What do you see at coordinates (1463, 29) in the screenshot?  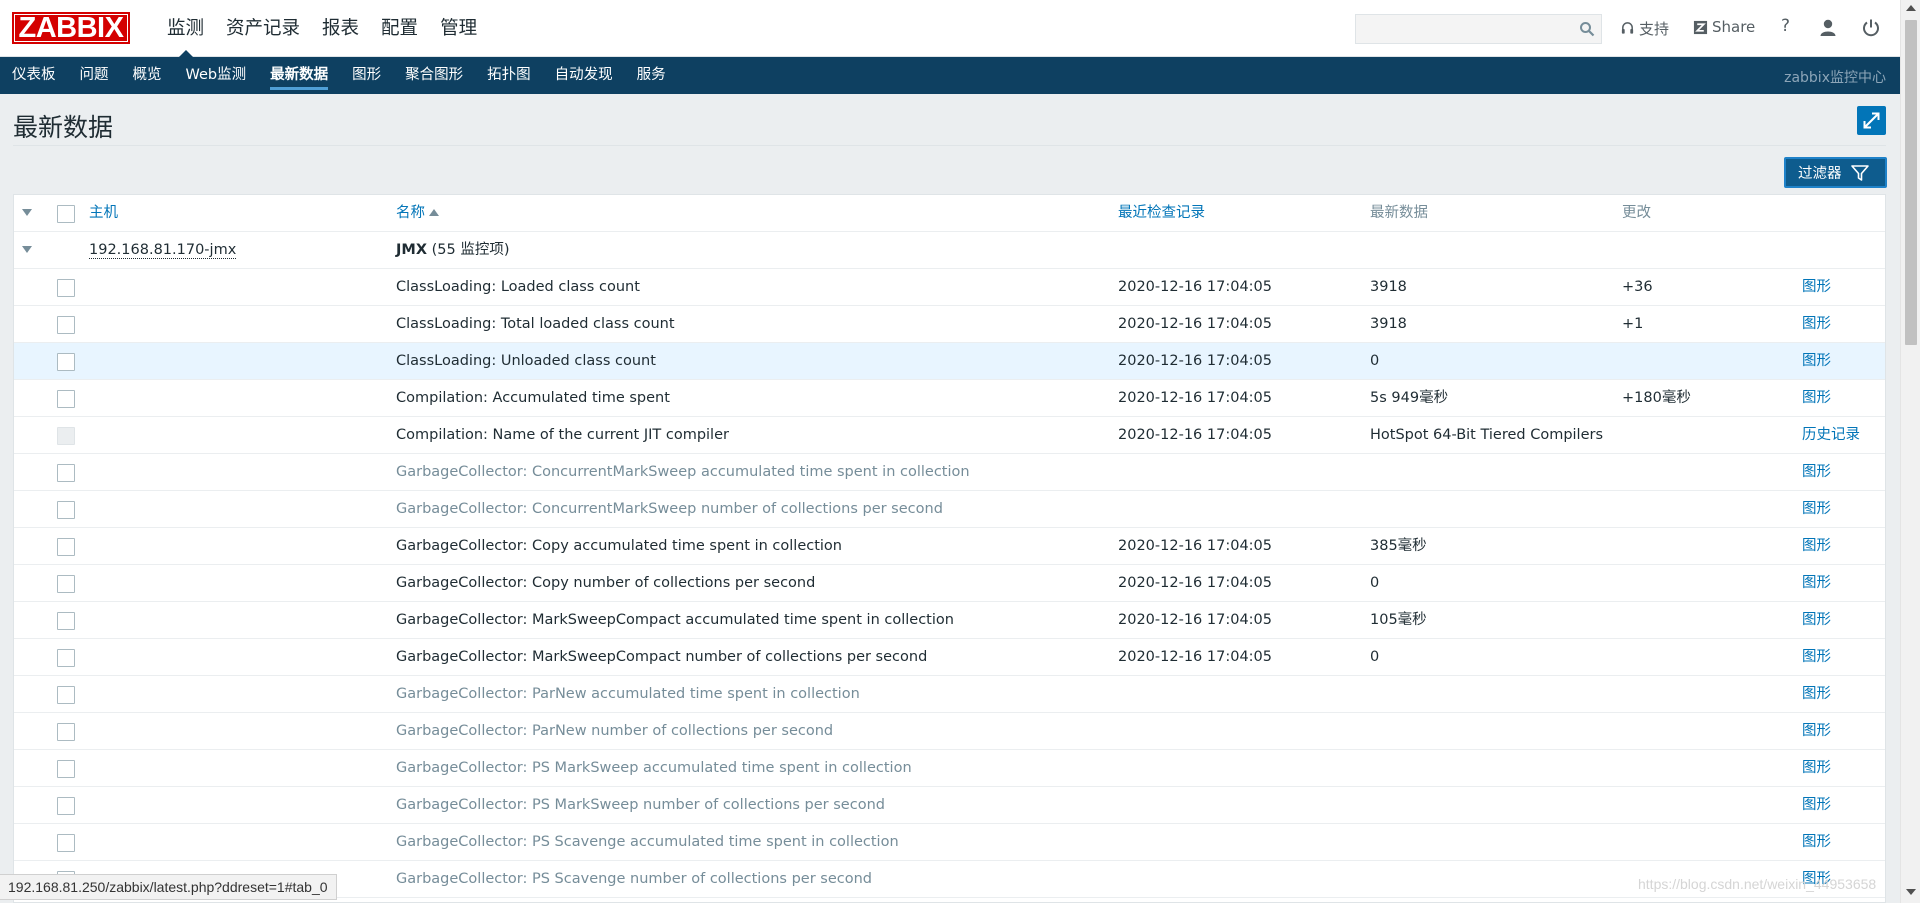 I see `search-input` at bounding box center [1463, 29].